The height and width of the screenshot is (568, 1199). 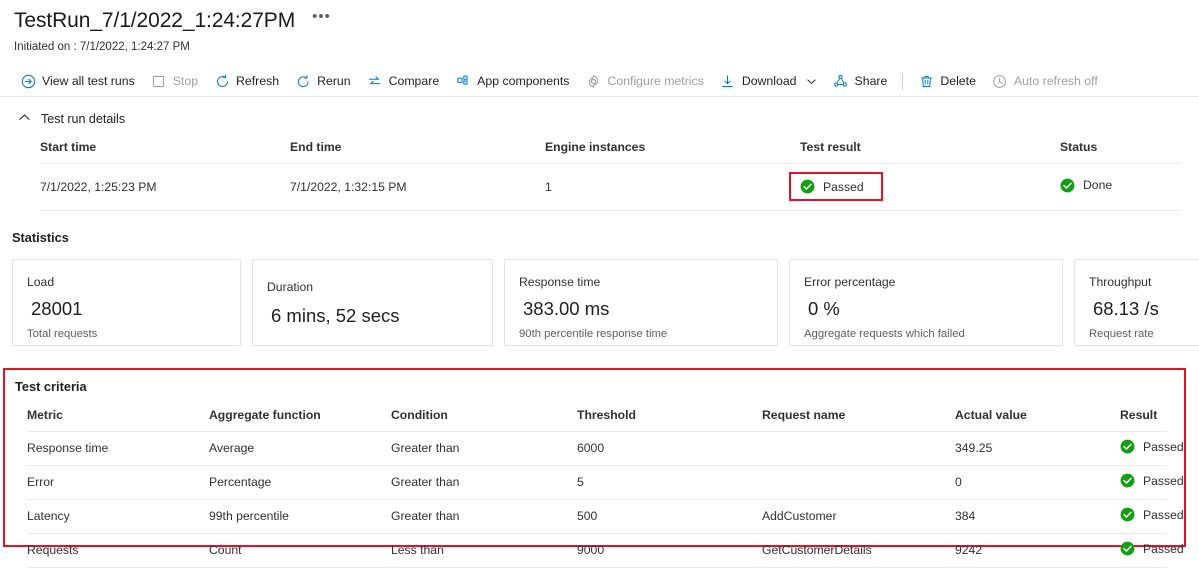 I want to click on rerun-button: Rerun, so click(x=323, y=81).